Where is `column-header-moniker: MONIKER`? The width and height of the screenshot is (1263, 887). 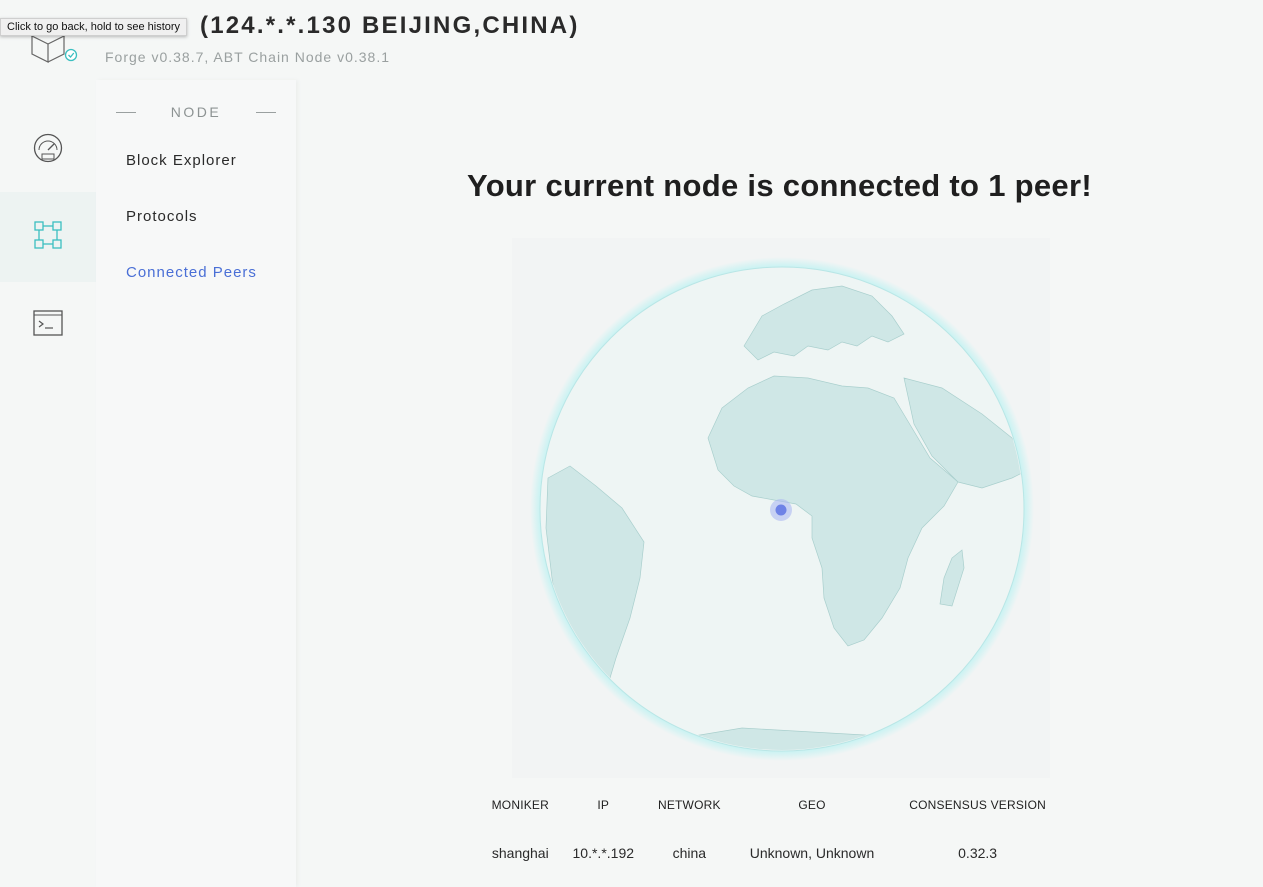 column-header-moniker: MONIKER is located at coordinates (520, 805).